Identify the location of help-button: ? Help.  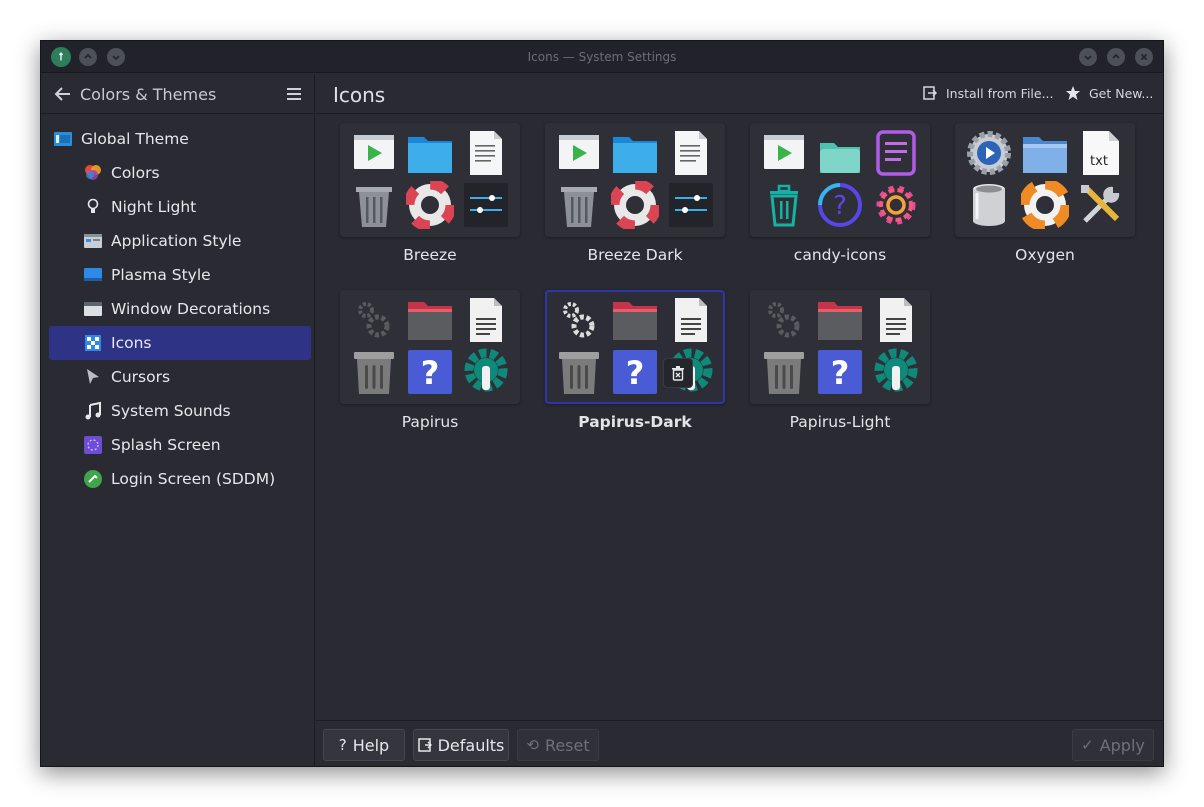
(364, 745).